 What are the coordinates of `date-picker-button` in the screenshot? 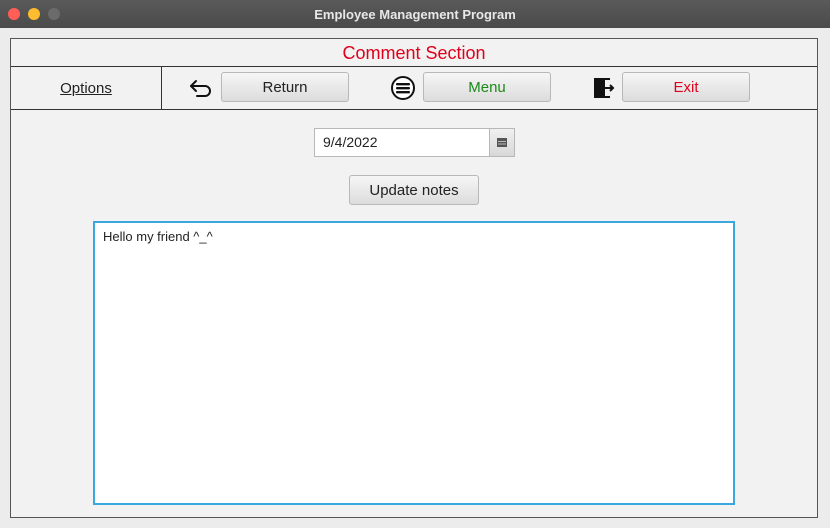 It's located at (502, 142).